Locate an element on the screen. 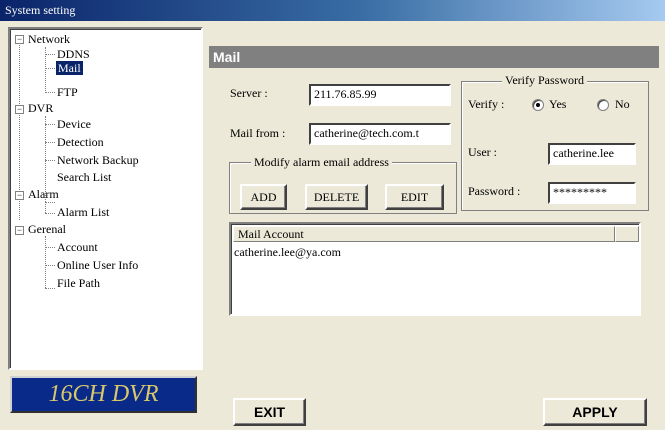  server-input: 211.76.85.99 is located at coordinates (380, 95).